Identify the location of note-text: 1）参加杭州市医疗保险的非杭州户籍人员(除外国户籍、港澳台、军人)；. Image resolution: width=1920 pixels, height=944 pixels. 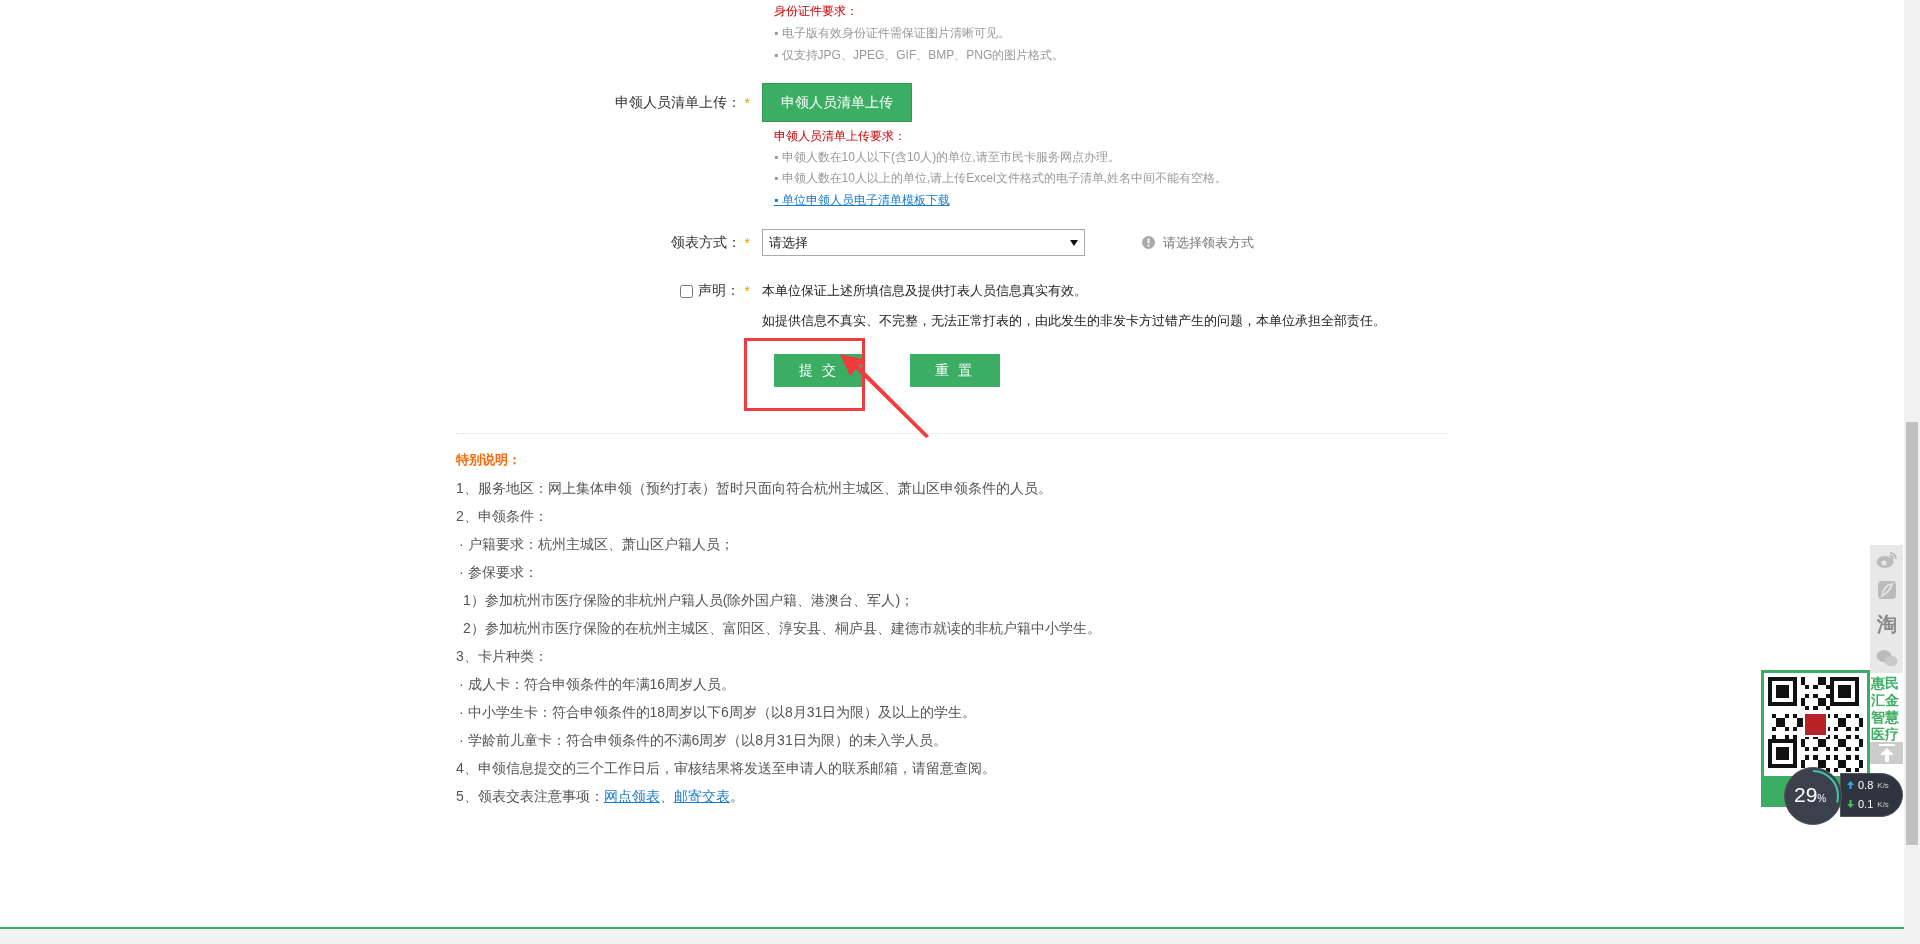
(689, 600).